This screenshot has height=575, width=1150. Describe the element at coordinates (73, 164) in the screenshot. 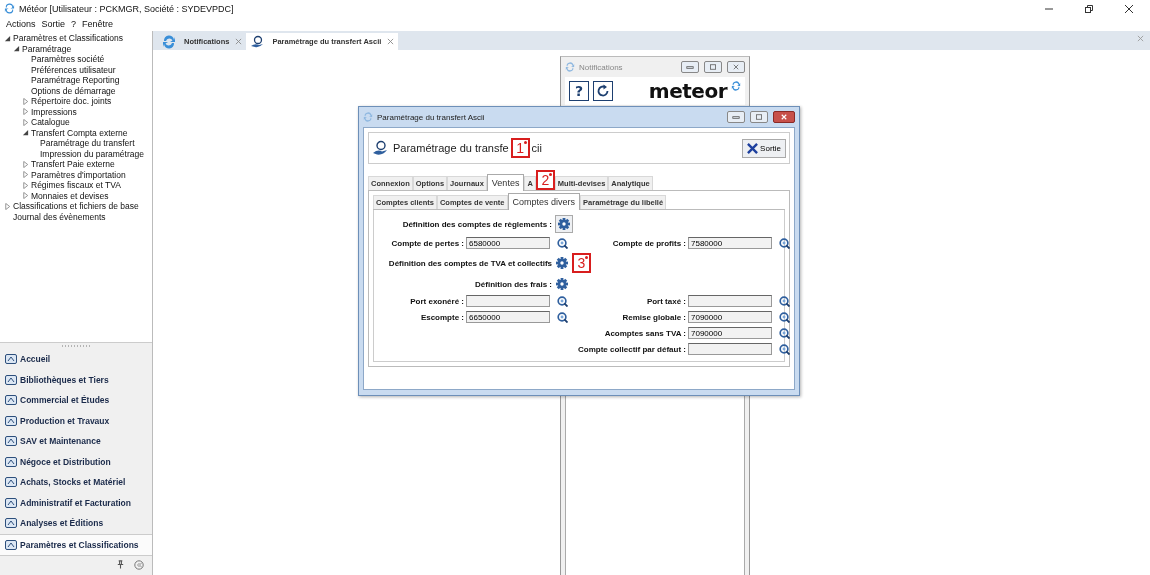

I see `tree-item: Transfert Paie externe` at that location.